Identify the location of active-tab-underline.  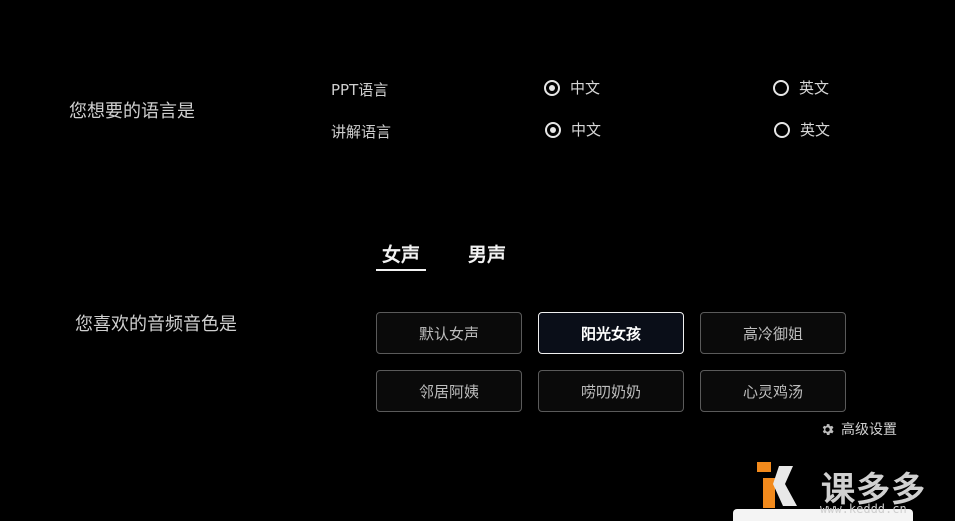
(401, 270).